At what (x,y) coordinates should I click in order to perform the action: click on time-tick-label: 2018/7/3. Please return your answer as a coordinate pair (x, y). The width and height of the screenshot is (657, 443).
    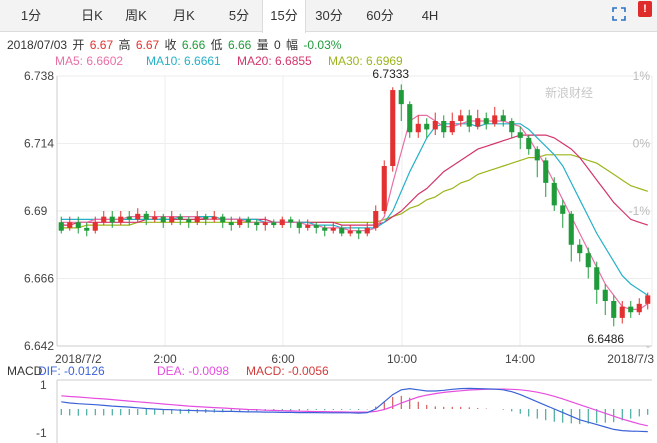
    Looking at the image, I should click on (630, 359).